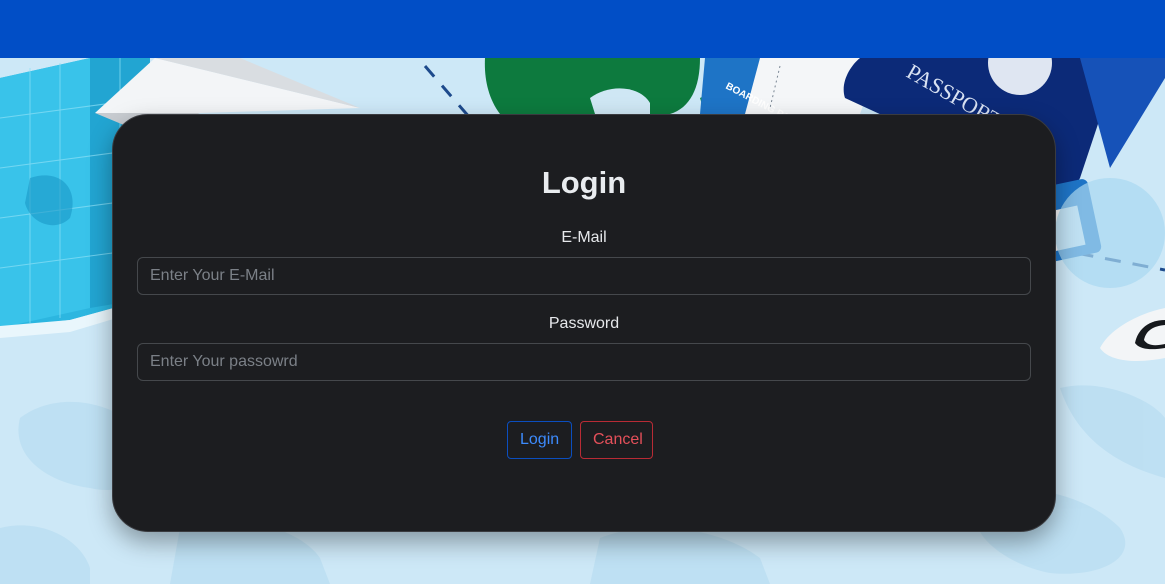  What do you see at coordinates (584, 237) in the screenshot?
I see `email-label: E-Mail` at bounding box center [584, 237].